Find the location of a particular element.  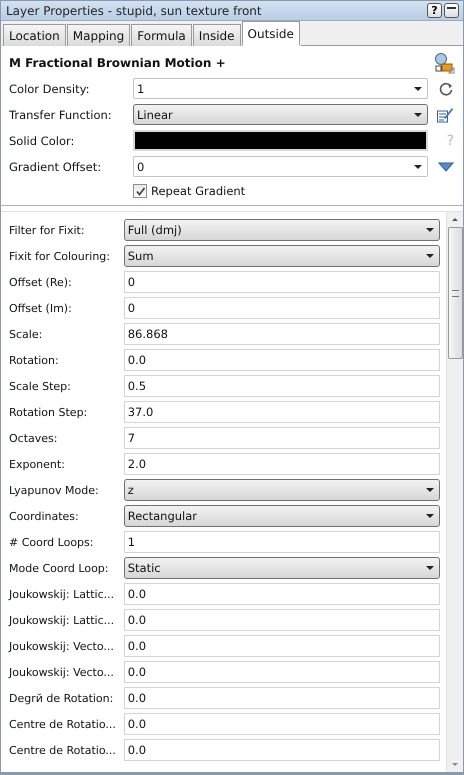

minimize-button is located at coordinates (451, 10).